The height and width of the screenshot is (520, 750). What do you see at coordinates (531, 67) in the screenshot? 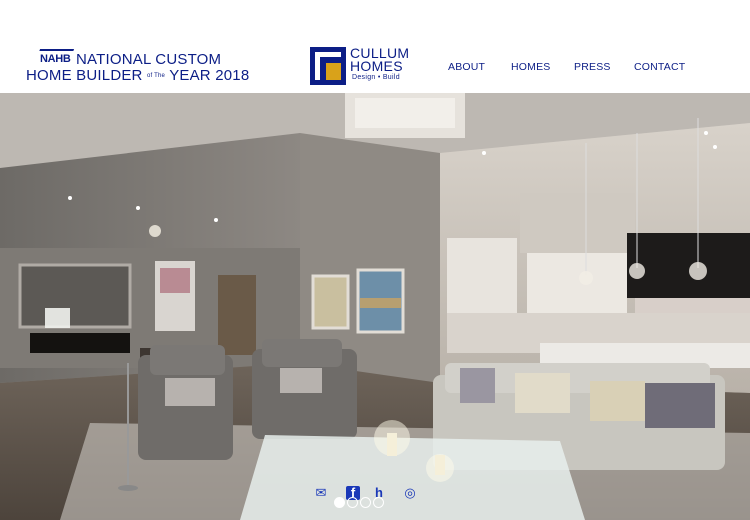
I see `nav-homes: HOMES` at bounding box center [531, 67].